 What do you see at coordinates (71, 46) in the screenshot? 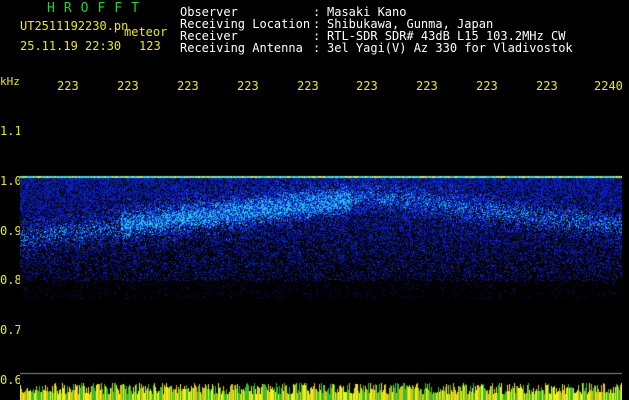
I see `datetime: 25.11.19 22:30` at bounding box center [71, 46].